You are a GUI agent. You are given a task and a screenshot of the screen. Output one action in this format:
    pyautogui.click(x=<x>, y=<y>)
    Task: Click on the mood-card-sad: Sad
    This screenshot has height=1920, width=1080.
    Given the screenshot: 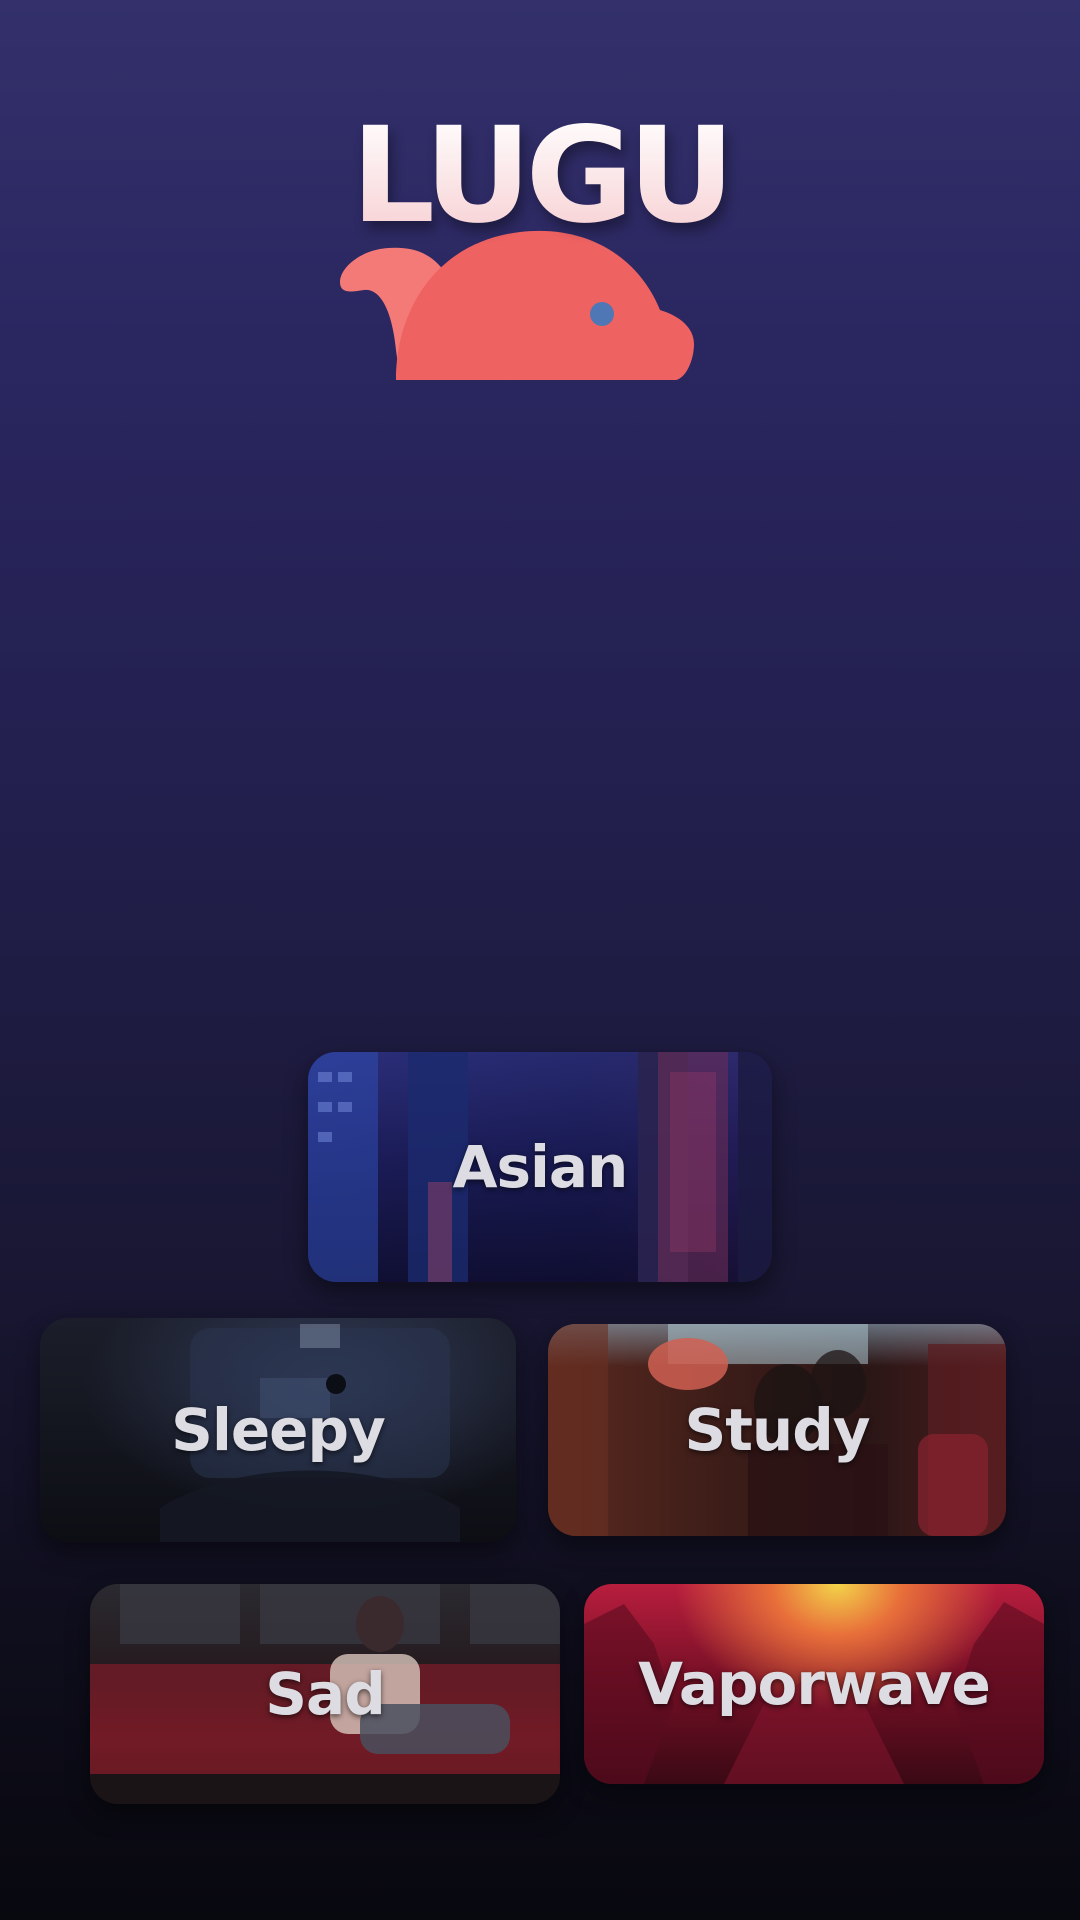 What is the action you would take?
    pyautogui.click(x=325, y=1694)
    